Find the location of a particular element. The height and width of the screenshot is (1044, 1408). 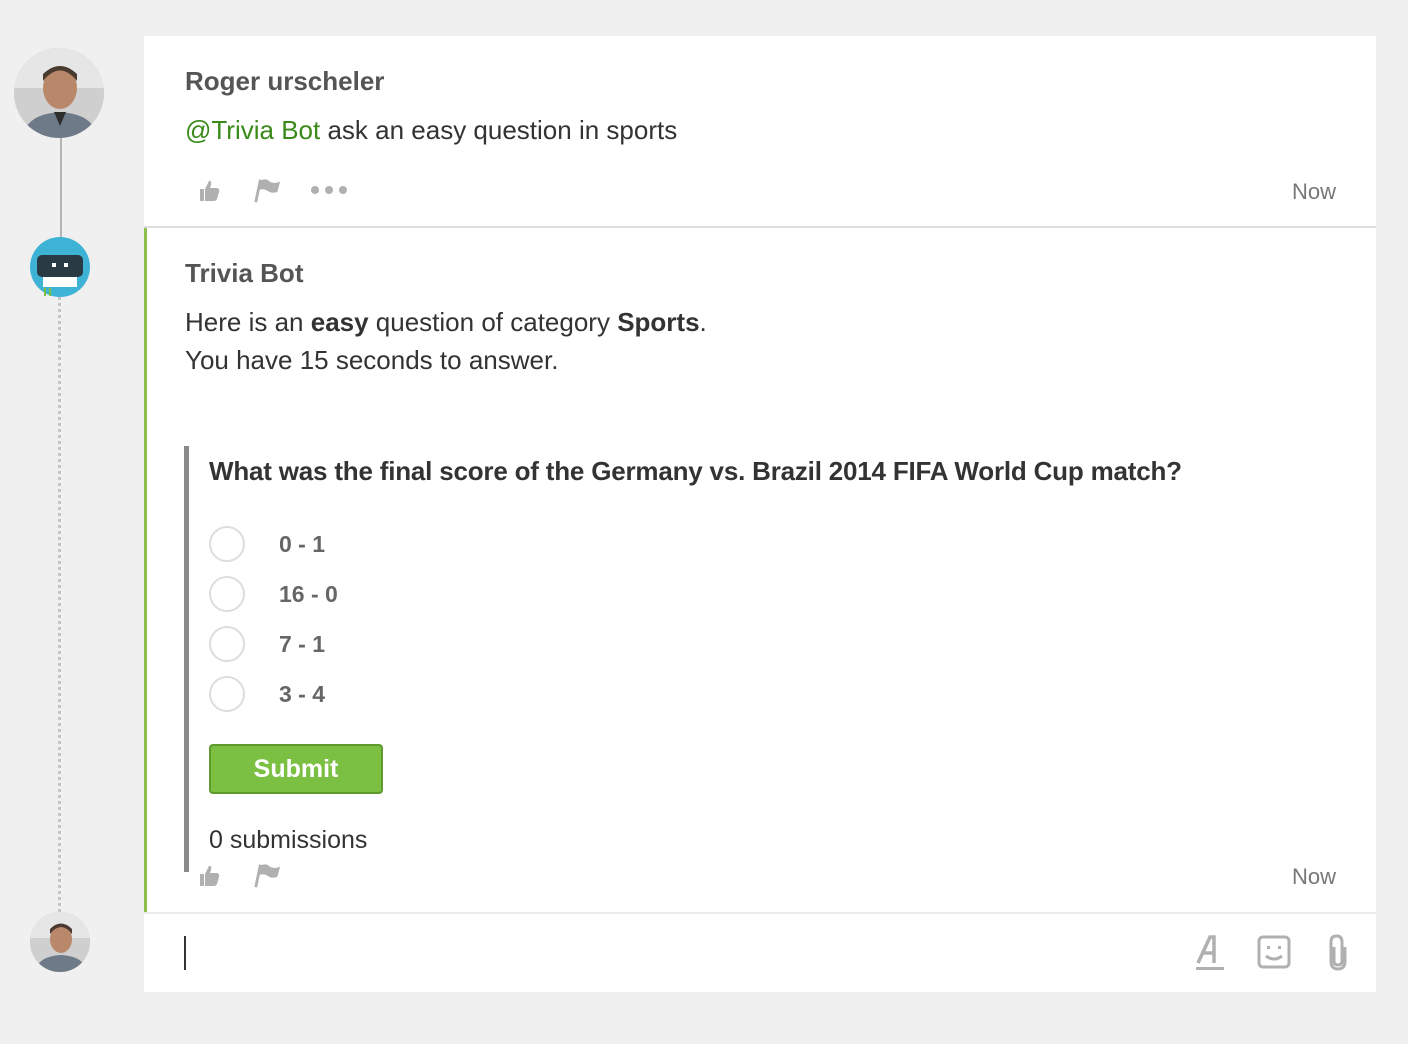

quiz-option: 16 - 0 is located at coordinates (273, 594).